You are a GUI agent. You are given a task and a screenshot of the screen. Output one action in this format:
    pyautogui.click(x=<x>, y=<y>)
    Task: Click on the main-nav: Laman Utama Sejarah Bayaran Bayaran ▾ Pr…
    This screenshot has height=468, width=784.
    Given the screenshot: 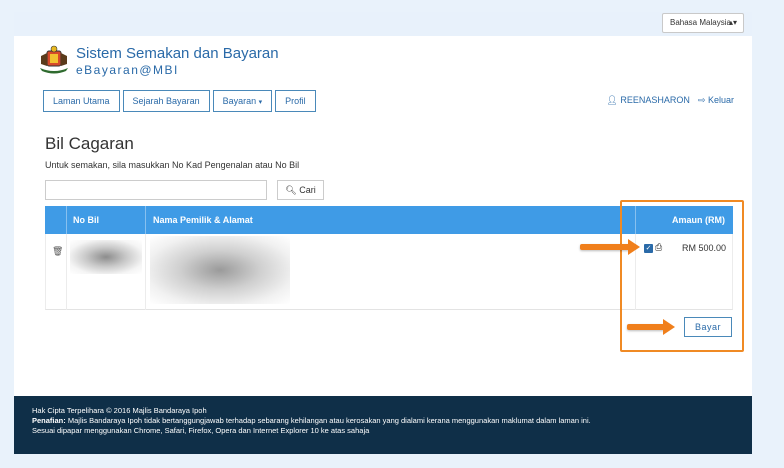 What is the action you would take?
    pyautogui.click(x=179, y=101)
    